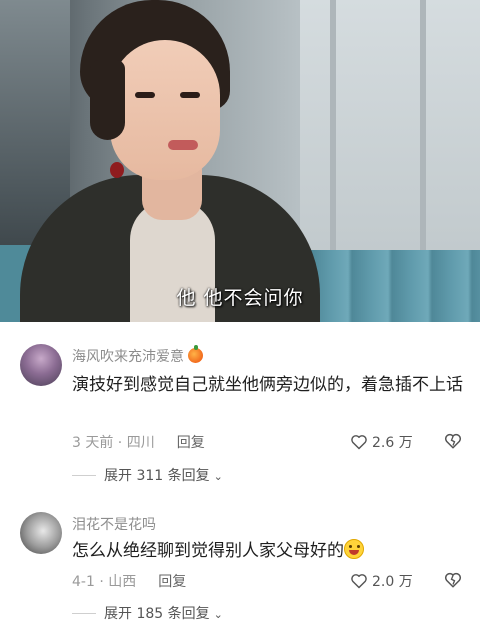 This screenshot has width=480, height=640. What do you see at coordinates (104, 582) in the screenshot?
I see `comment-time-location: 4-1 · 山西` at bounding box center [104, 582].